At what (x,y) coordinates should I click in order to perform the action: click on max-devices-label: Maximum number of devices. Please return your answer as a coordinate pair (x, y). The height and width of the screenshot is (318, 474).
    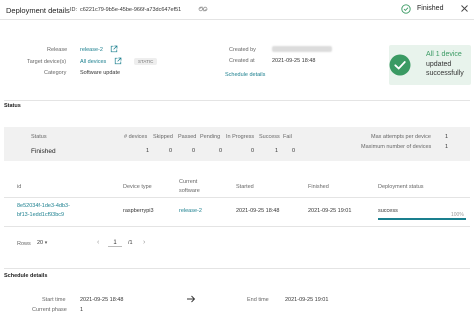
    Looking at the image, I should click on (396, 147).